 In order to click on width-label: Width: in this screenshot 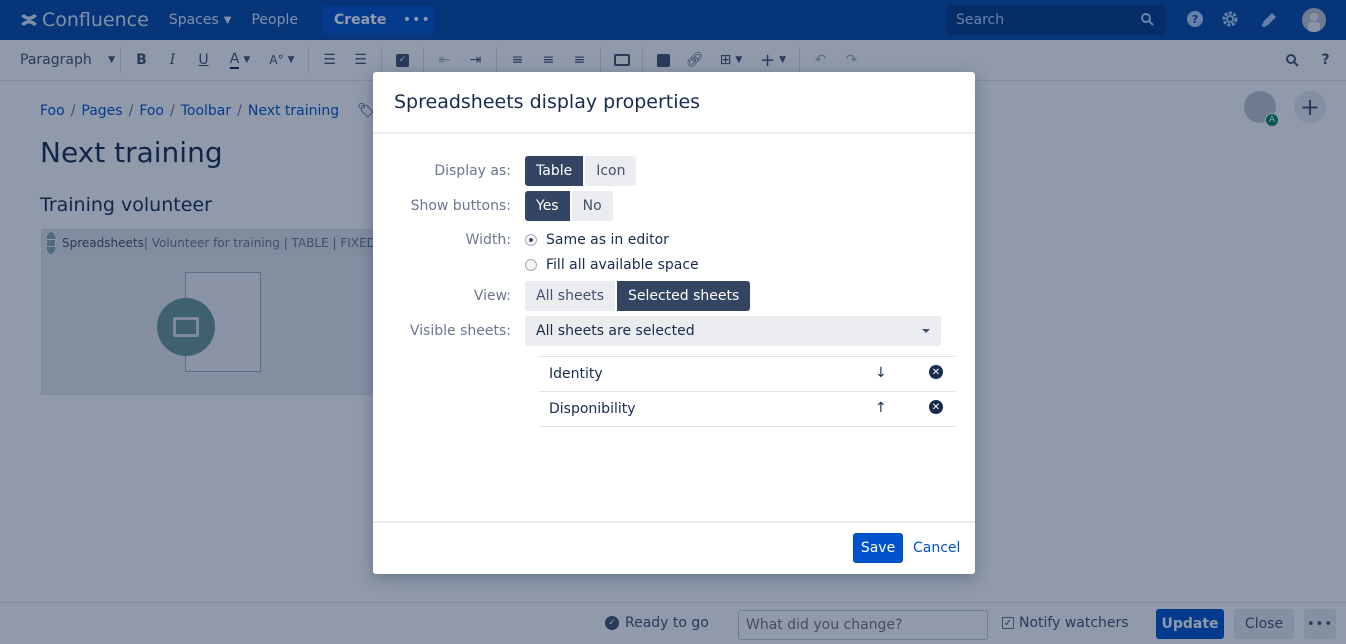, I will do `click(488, 240)`.